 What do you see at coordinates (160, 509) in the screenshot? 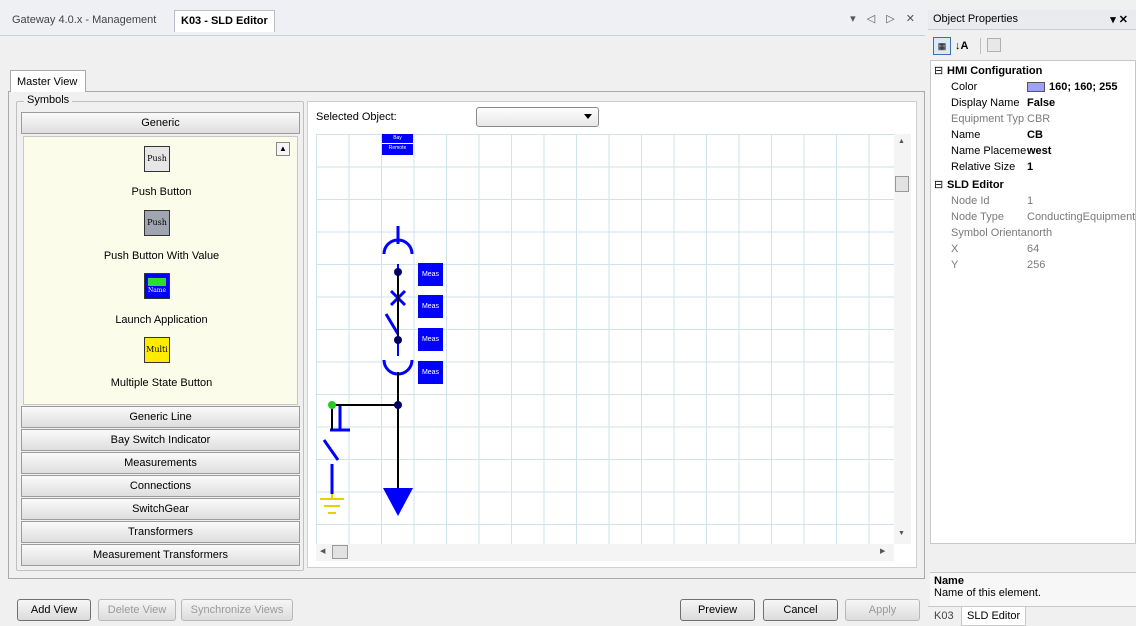
I see `category-switchgear: SwitchGear` at bounding box center [160, 509].